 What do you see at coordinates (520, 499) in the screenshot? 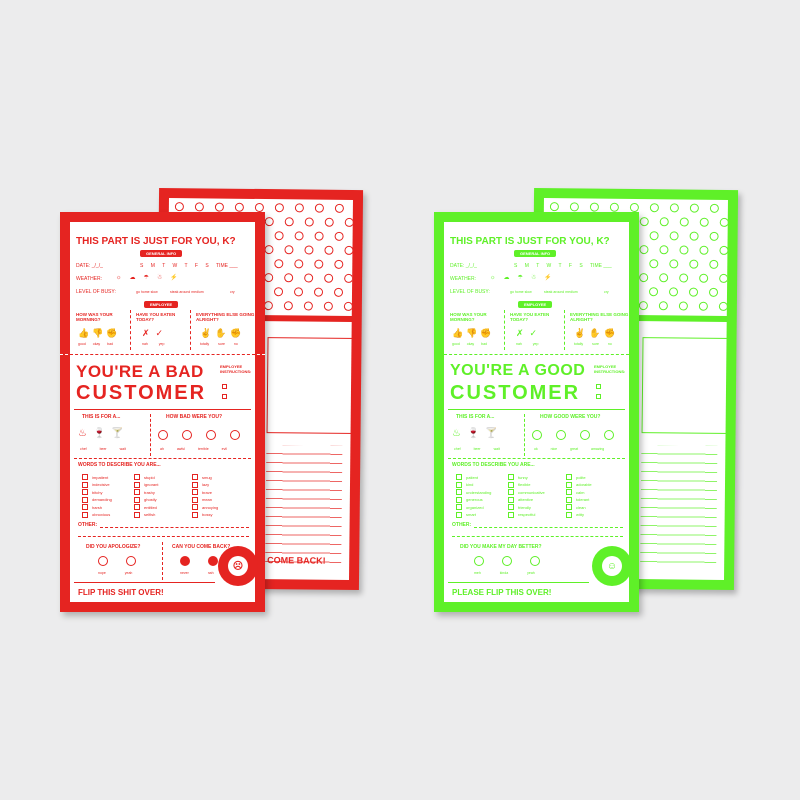
I see `word-checkbox-row: attentive` at bounding box center [520, 499].